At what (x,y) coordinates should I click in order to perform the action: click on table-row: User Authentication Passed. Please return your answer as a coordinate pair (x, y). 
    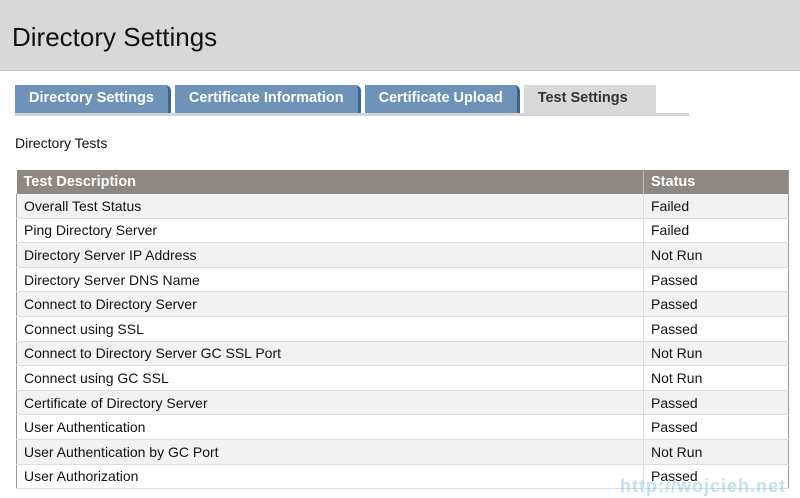
    Looking at the image, I should click on (402, 427).